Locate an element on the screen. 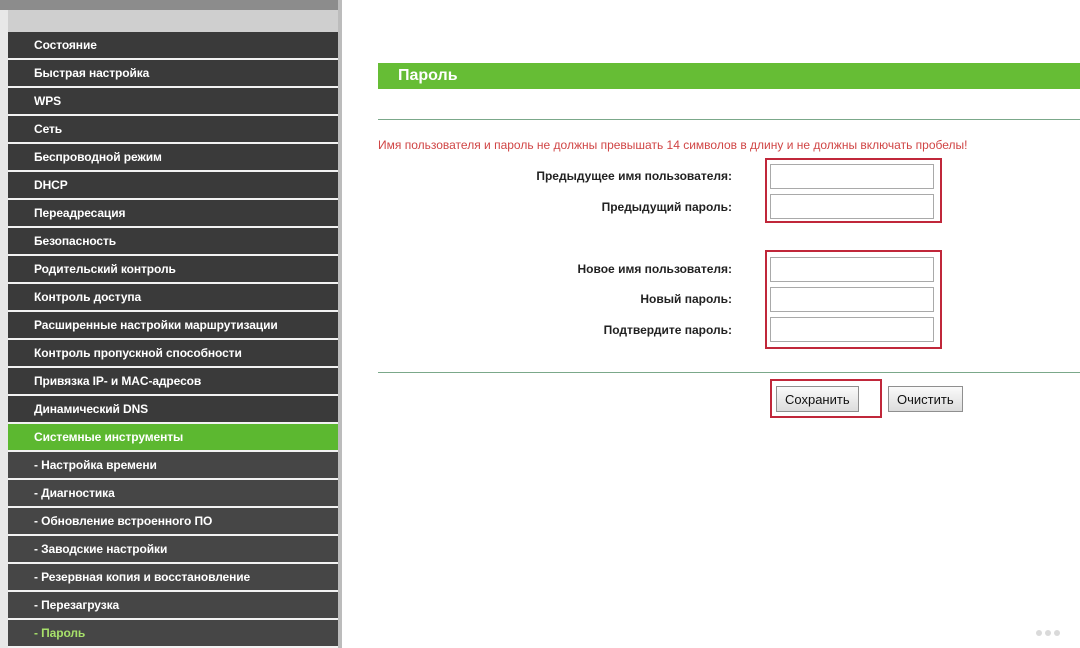  sidebar-subitem-password: - Пароль is located at coordinates (173, 634).